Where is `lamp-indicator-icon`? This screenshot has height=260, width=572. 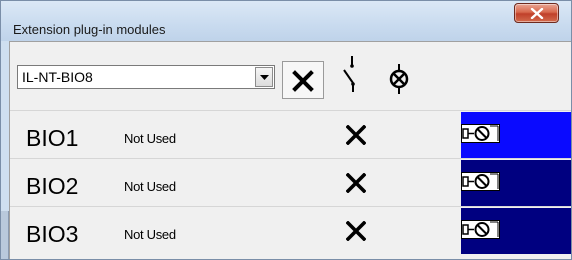 lamp-indicator-icon is located at coordinates (399, 79).